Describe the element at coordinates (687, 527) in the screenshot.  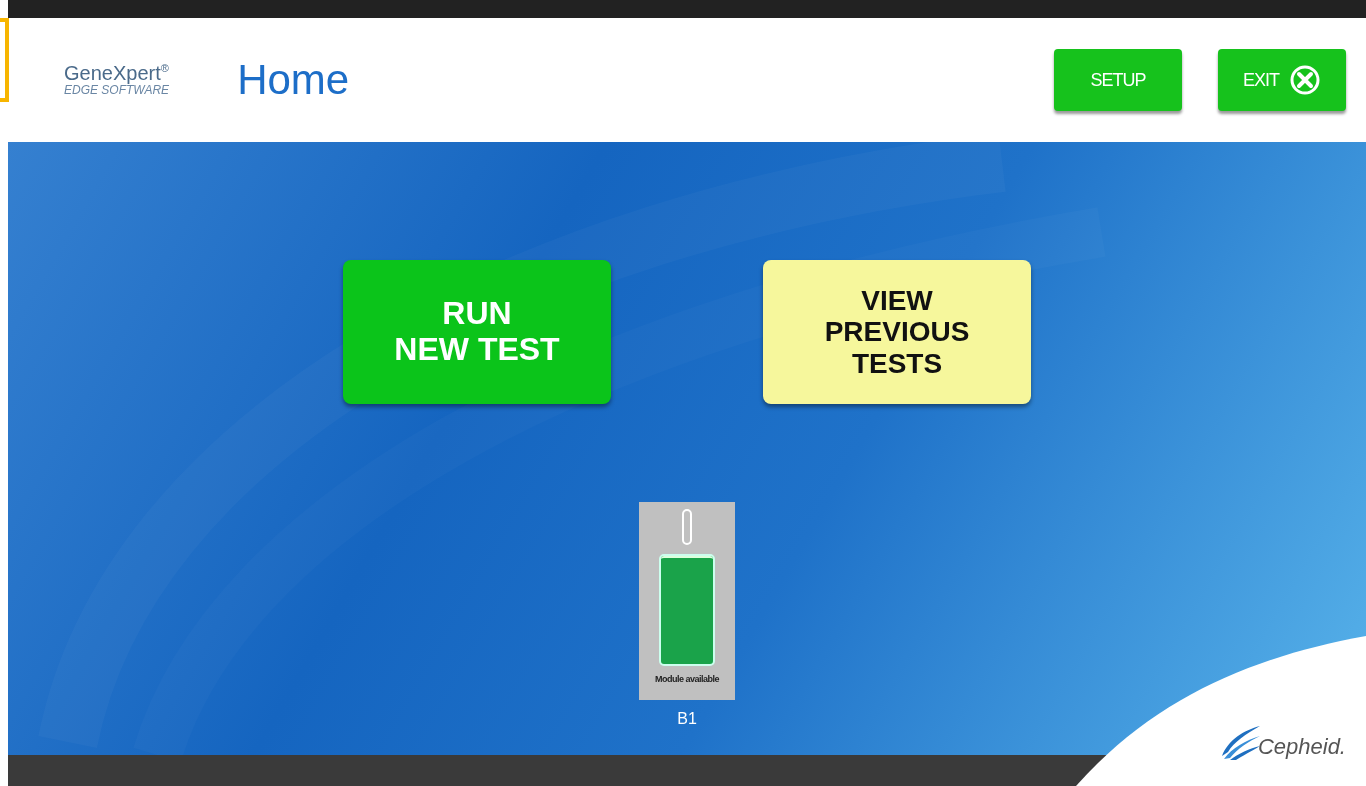
I see `slot-icon` at that location.